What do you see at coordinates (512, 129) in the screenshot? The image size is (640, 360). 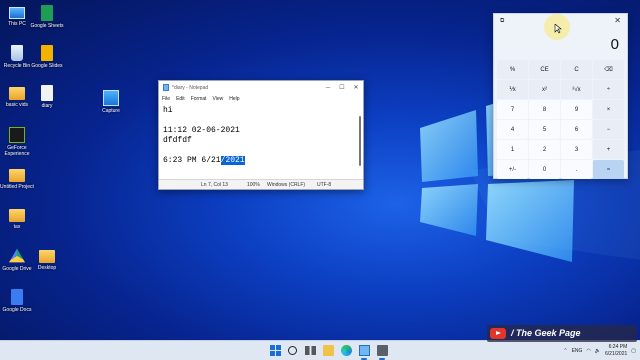 I see `digit-4-key: 4` at bounding box center [512, 129].